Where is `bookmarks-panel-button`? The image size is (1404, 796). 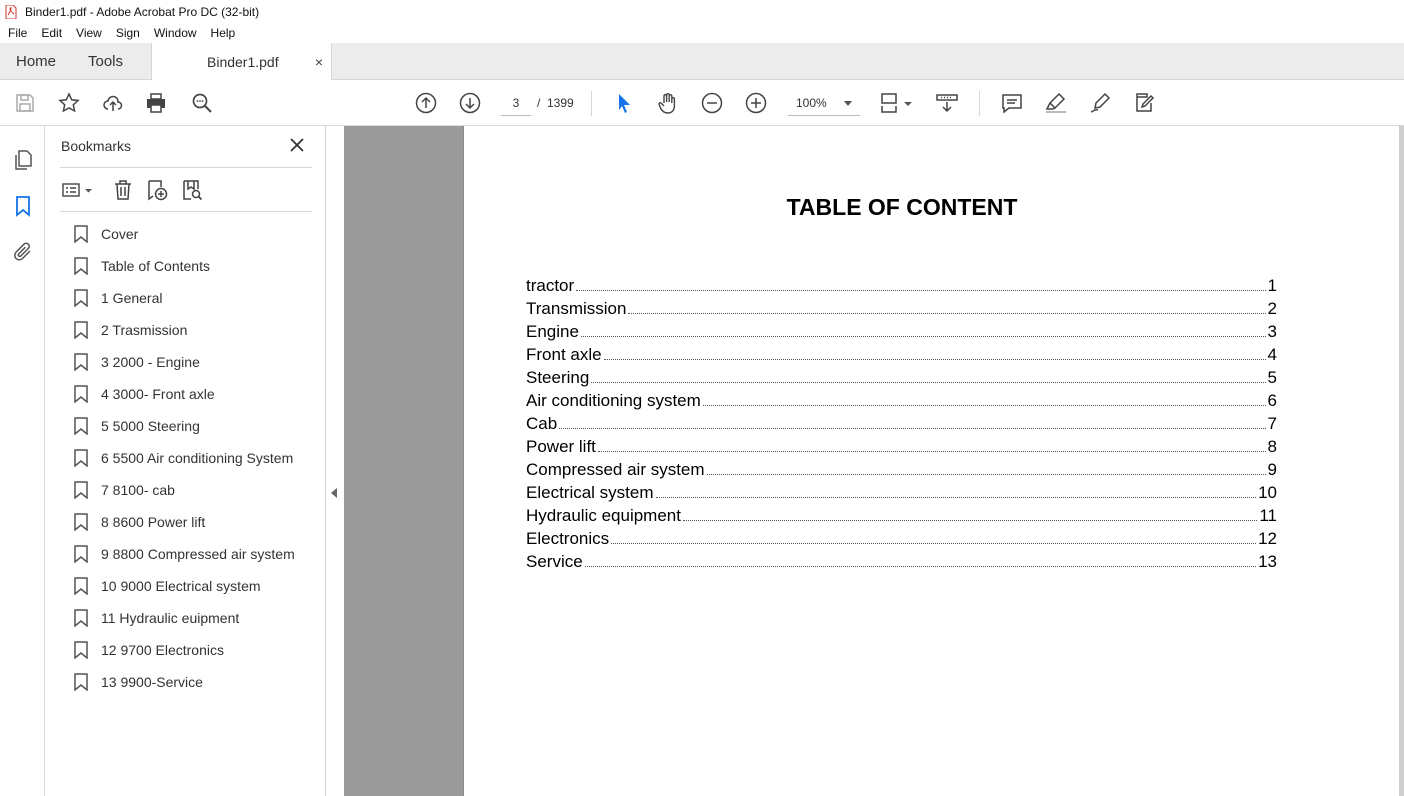
bookmarks-panel-button is located at coordinates (23, 206).